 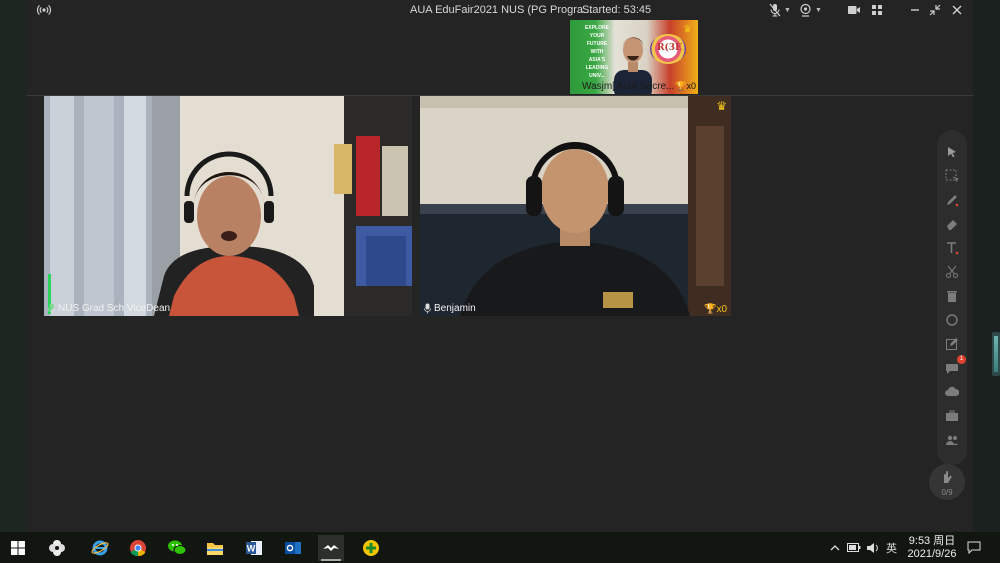 I want to click on record-icon, so click(x=952, y=320).